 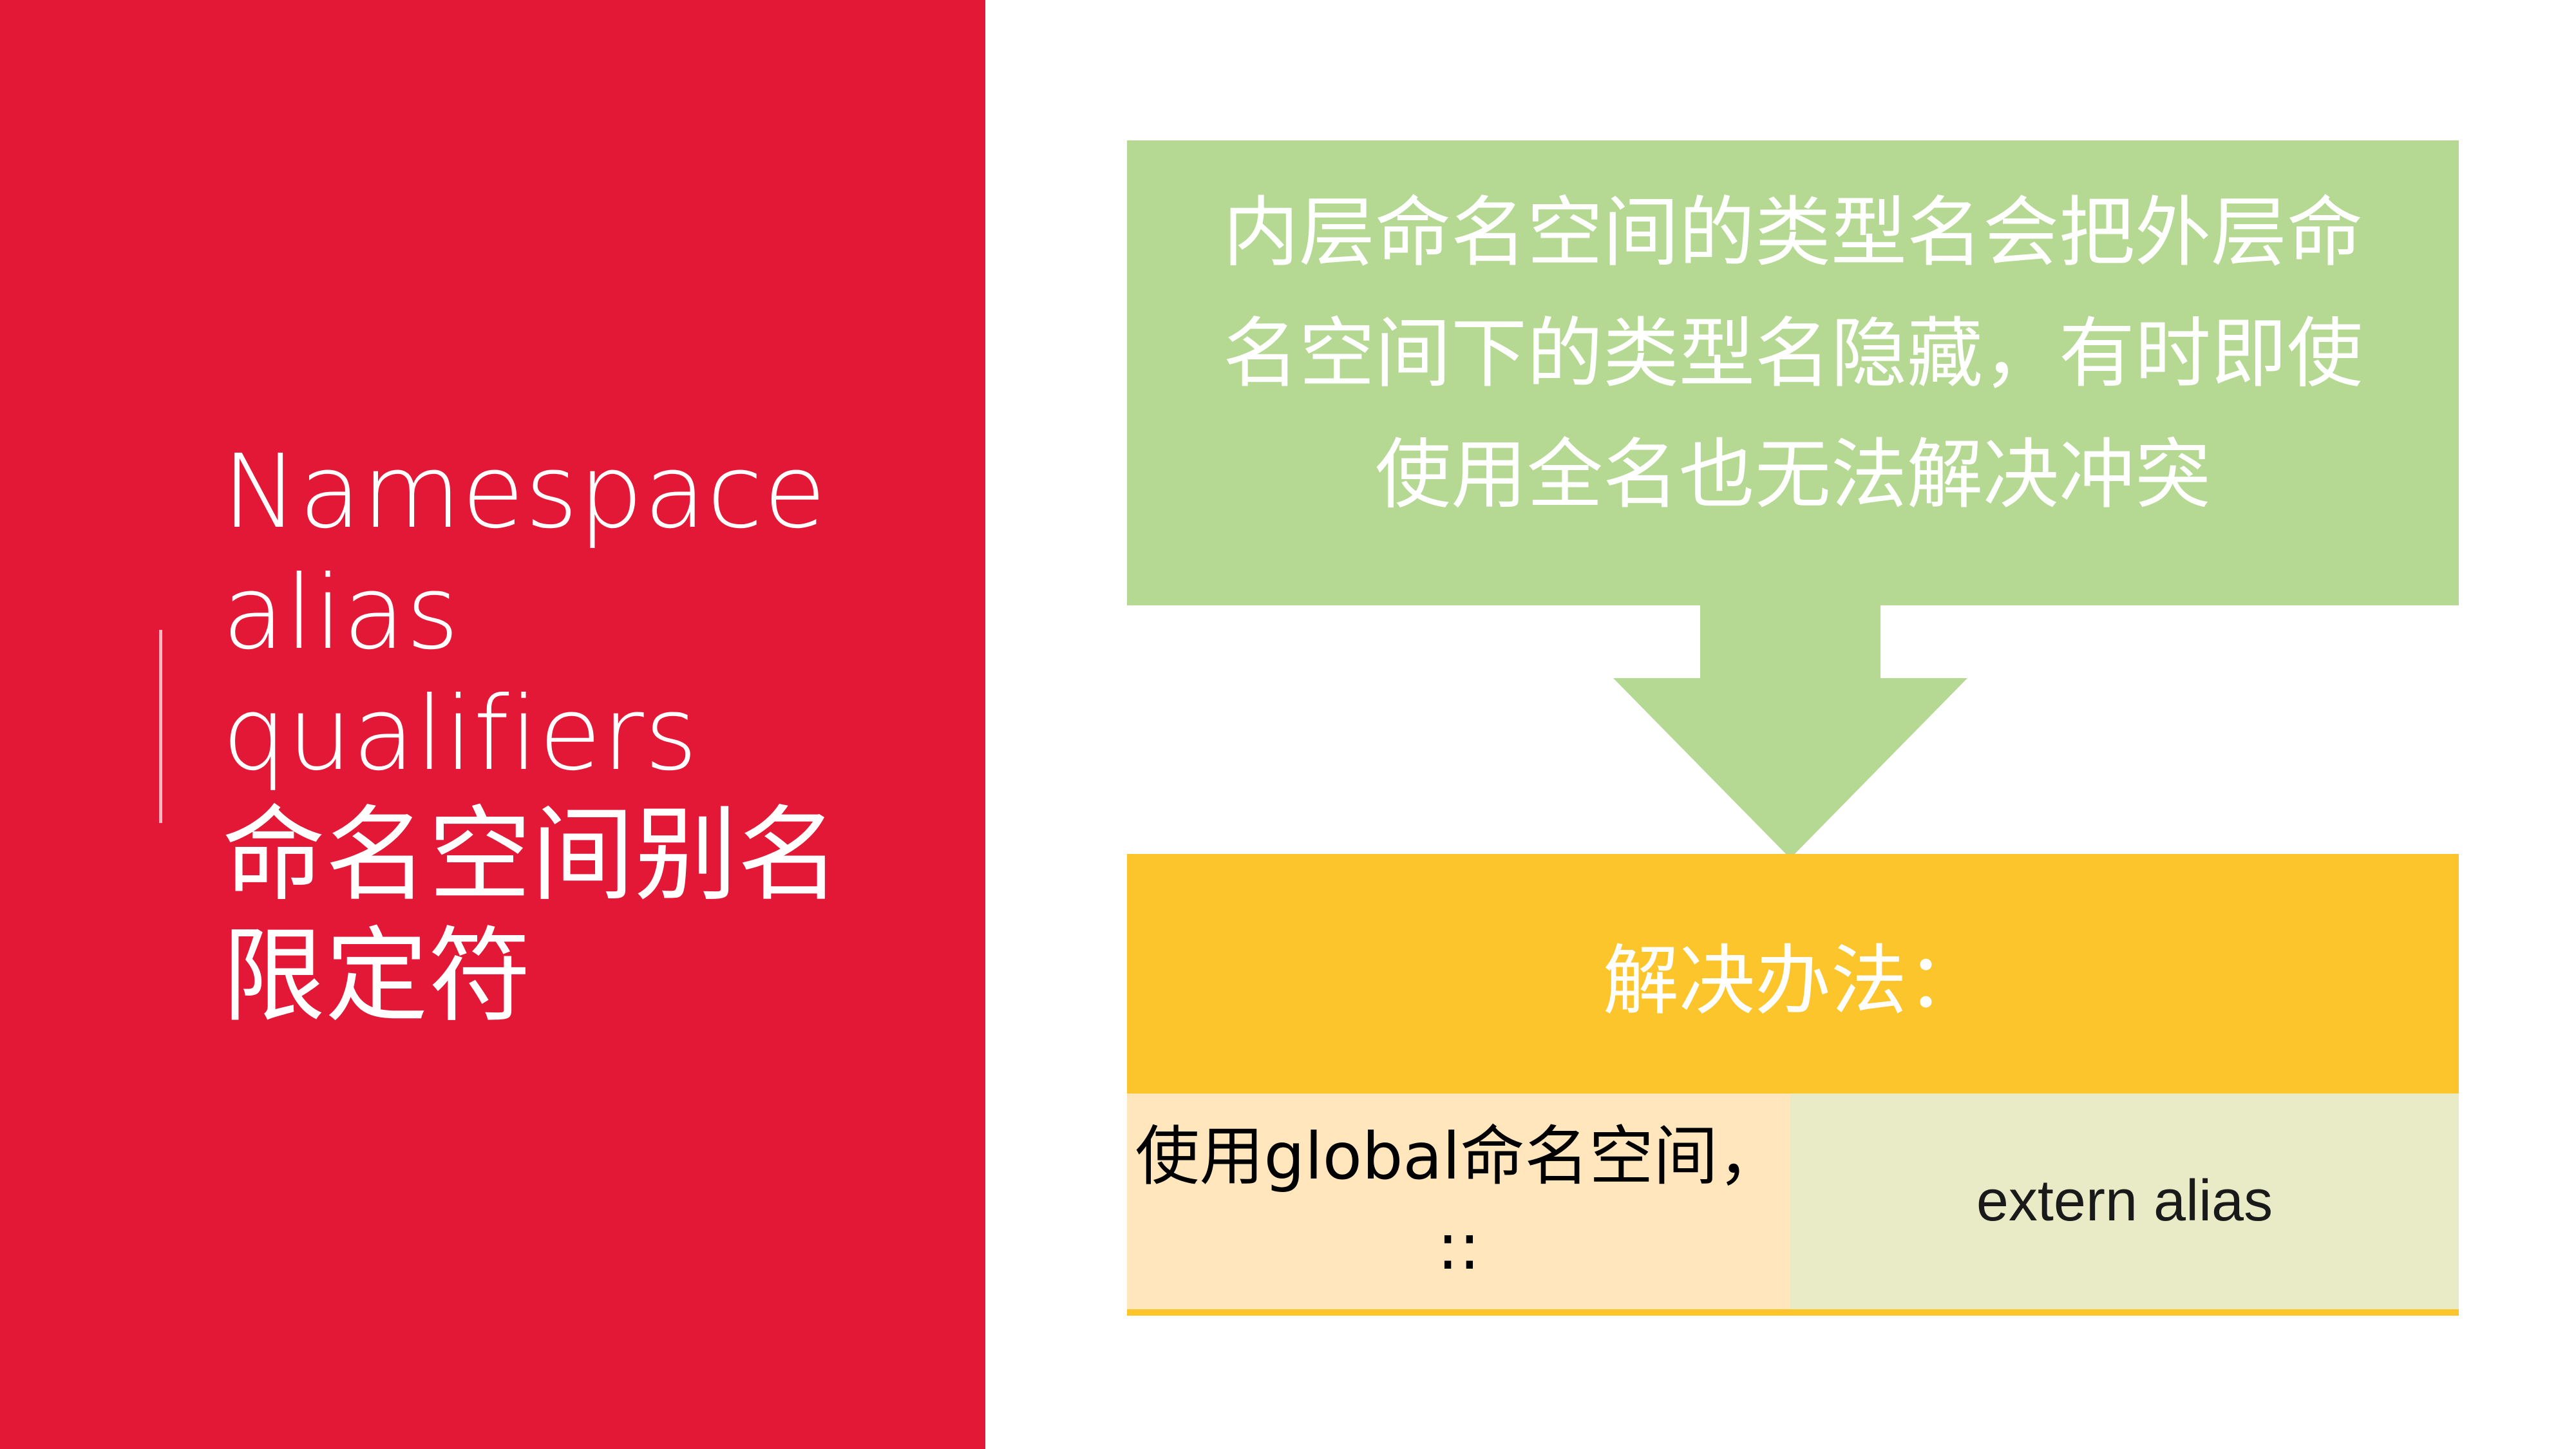 I want to click on solution-option-global-line1: 使用global命名空间，, so click(x=1459, y=1156).